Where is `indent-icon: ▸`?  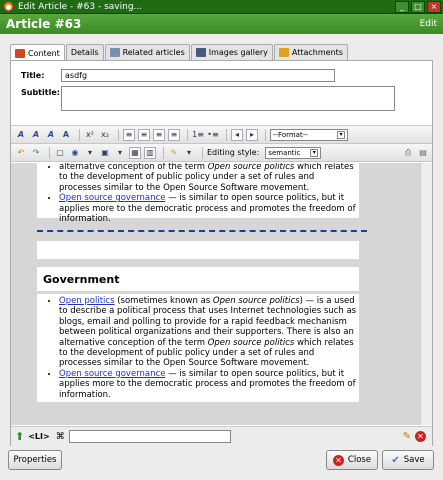
indent-icon: ▸ is located at coordinates (252, 134).